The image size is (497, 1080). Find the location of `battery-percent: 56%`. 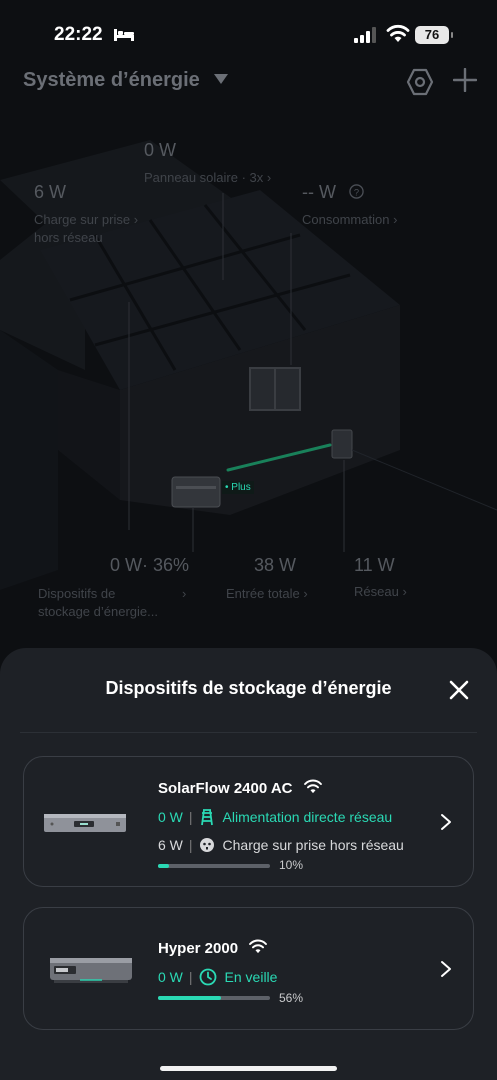

battery-percent: 56% is located at coordinates (291, 998).